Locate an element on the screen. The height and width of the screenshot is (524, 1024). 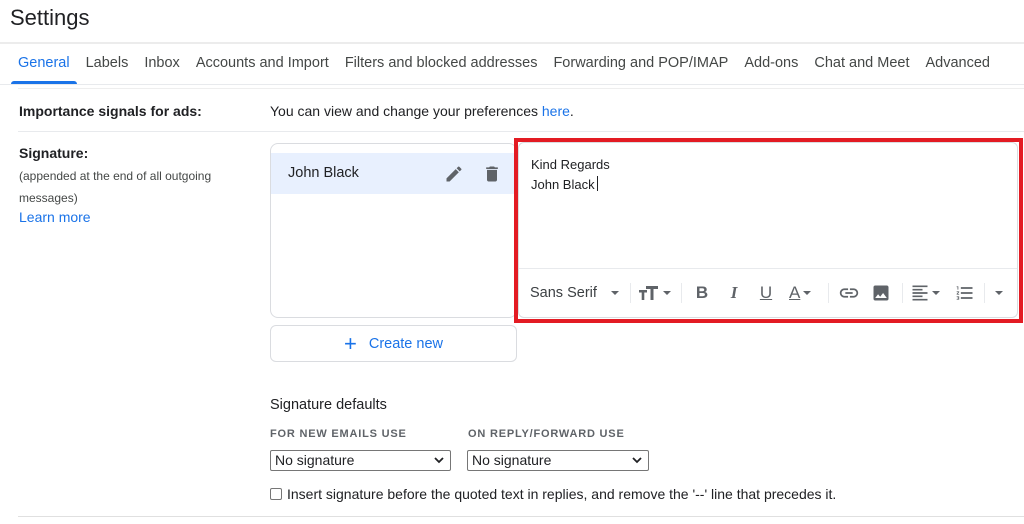
image-icon is located at coordinates (881, 293).